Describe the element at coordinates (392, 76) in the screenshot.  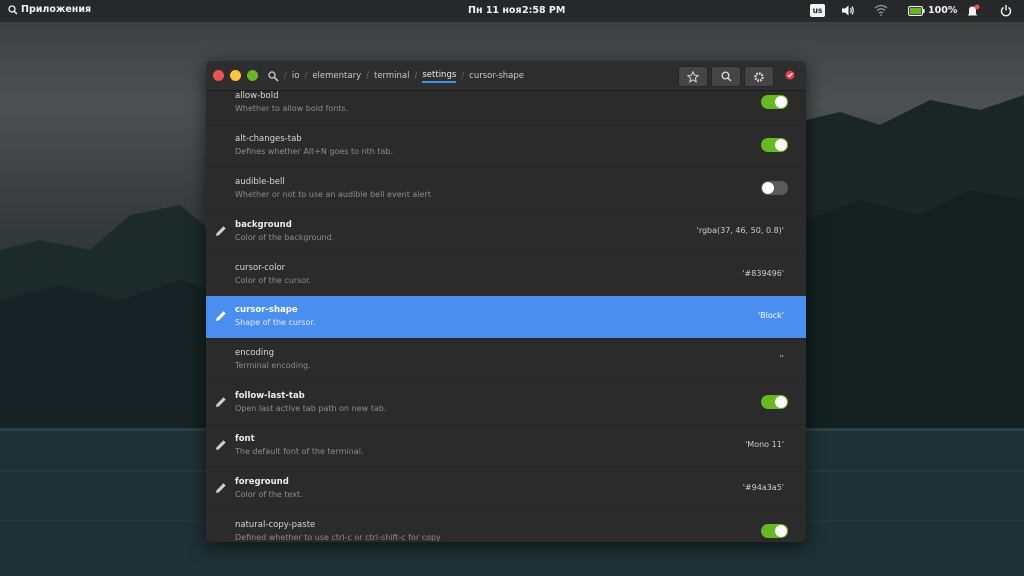
I see `breadcrumb-terminal: terminal` at that location.